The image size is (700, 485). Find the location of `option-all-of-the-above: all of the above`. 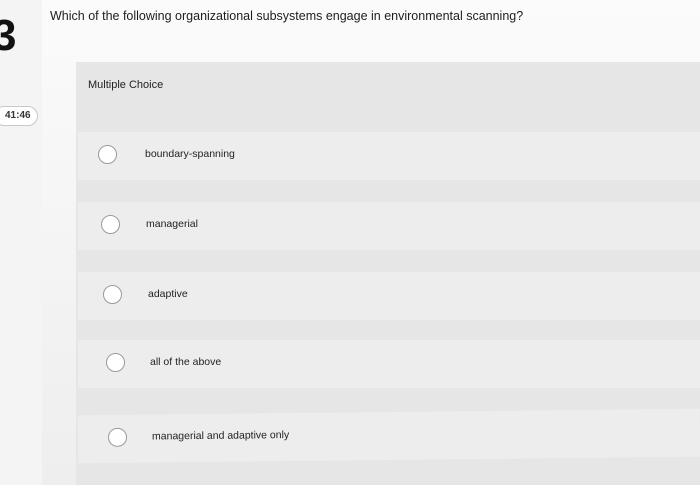

option-all-of-the-above: all of the above is located at coordinates (389, 364).